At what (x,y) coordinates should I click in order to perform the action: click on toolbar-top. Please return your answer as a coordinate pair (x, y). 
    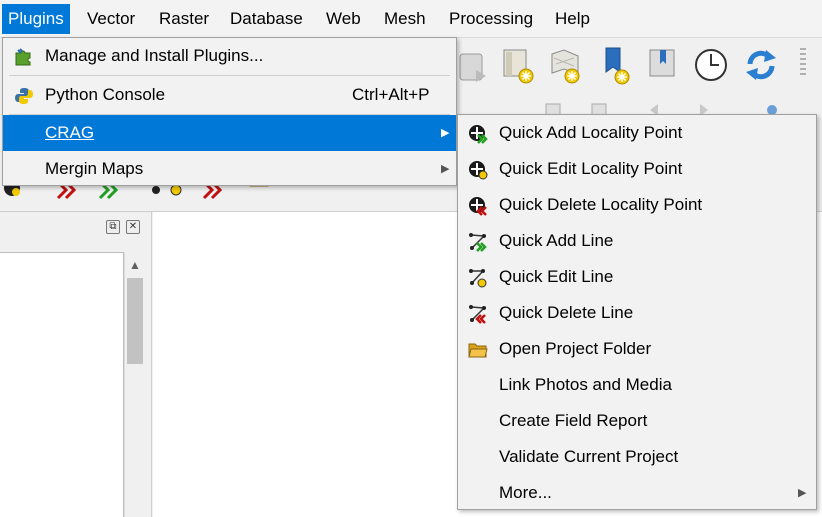
    Looking at the image, I should click on (631, 70).